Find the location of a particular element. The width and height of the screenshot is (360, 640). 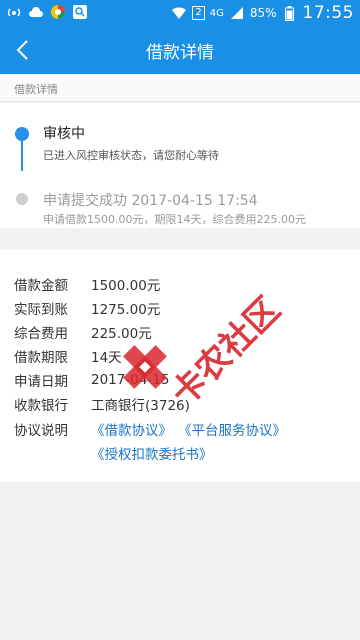

battery-level: 85% is located at coordinates (263, 13).